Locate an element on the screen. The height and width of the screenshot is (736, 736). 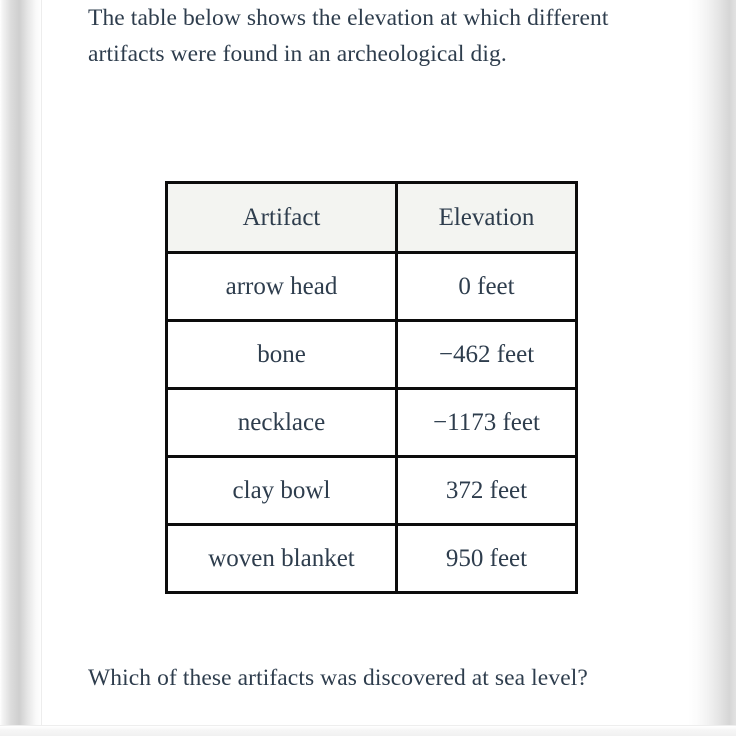
cell-elevation: −1173 feet is located at coordinates (486, 422).